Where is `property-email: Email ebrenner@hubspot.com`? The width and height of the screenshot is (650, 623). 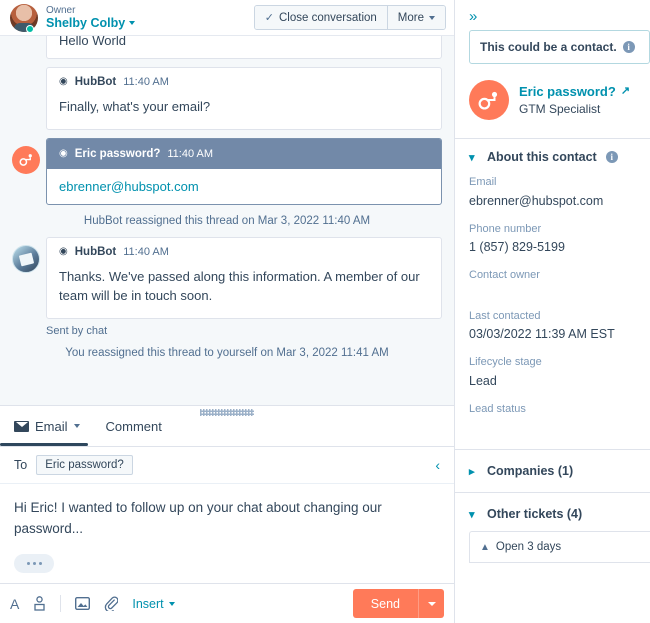 property-email: Email ebrenner@hubspot.com is located at coordinates (552, 187).